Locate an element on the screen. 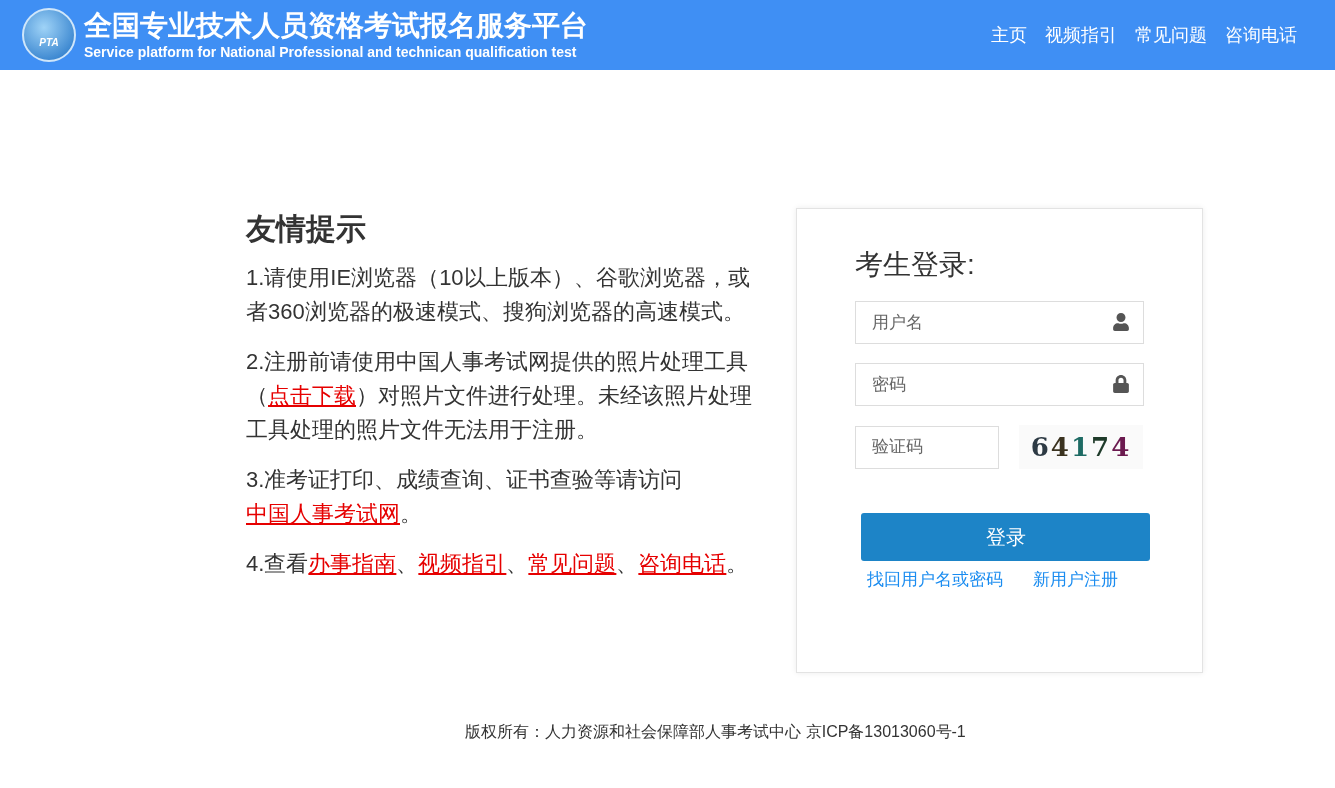 The height and width of the screenshot is (788, 1335). tip-link: 咨询电话 is located at coordinates (682, 563).